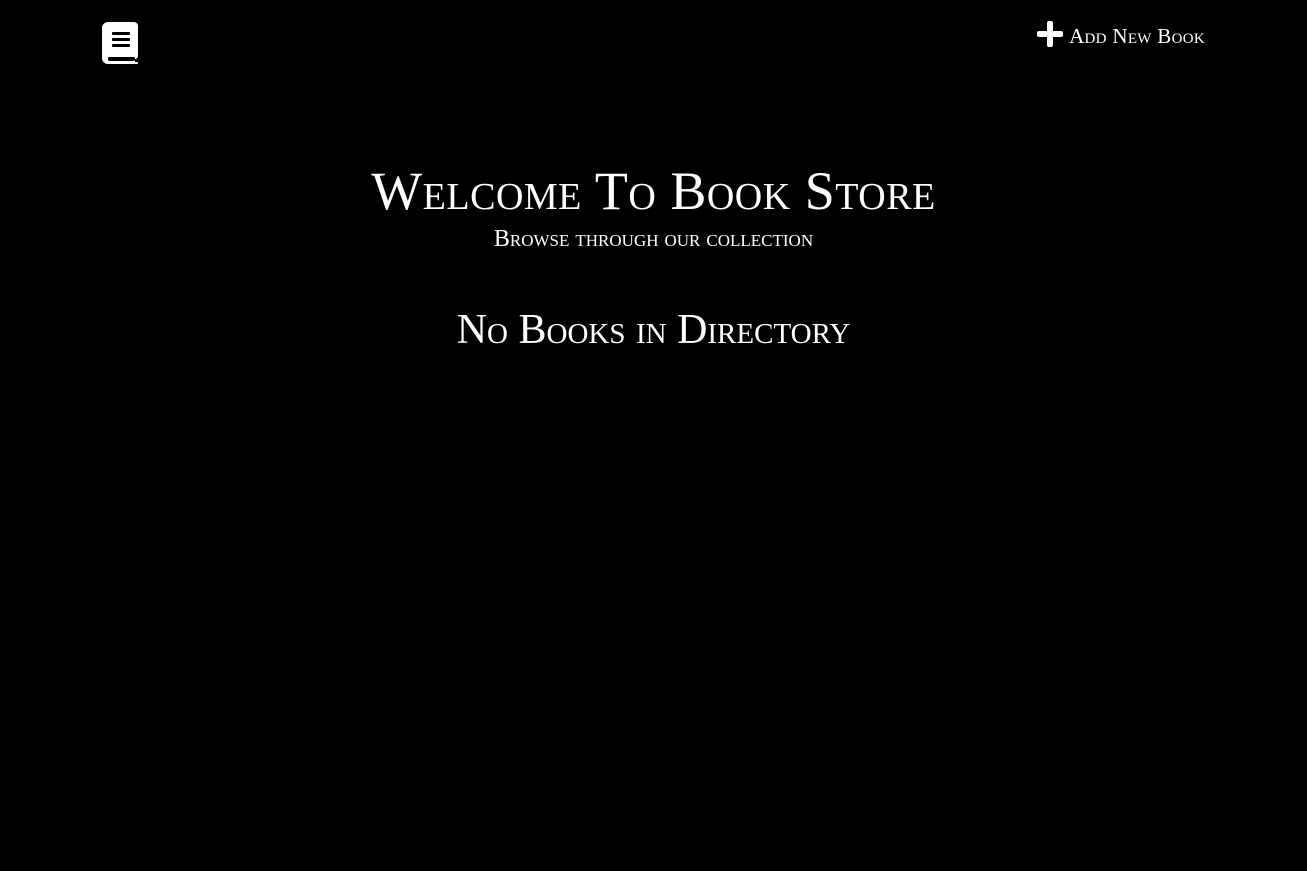 The image size is (1307, 871). What do you see at coordinates (653, 45) in the screenshot?
I see `navbar: Add New Book` at bounding box center [653, 45].